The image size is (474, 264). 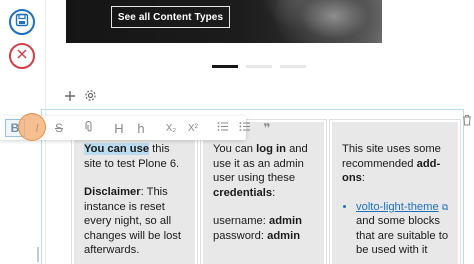 What do you see at coordinates (274, 192) in the screenshot?
I see `login-colon: :` at bounding box center [274, 192].